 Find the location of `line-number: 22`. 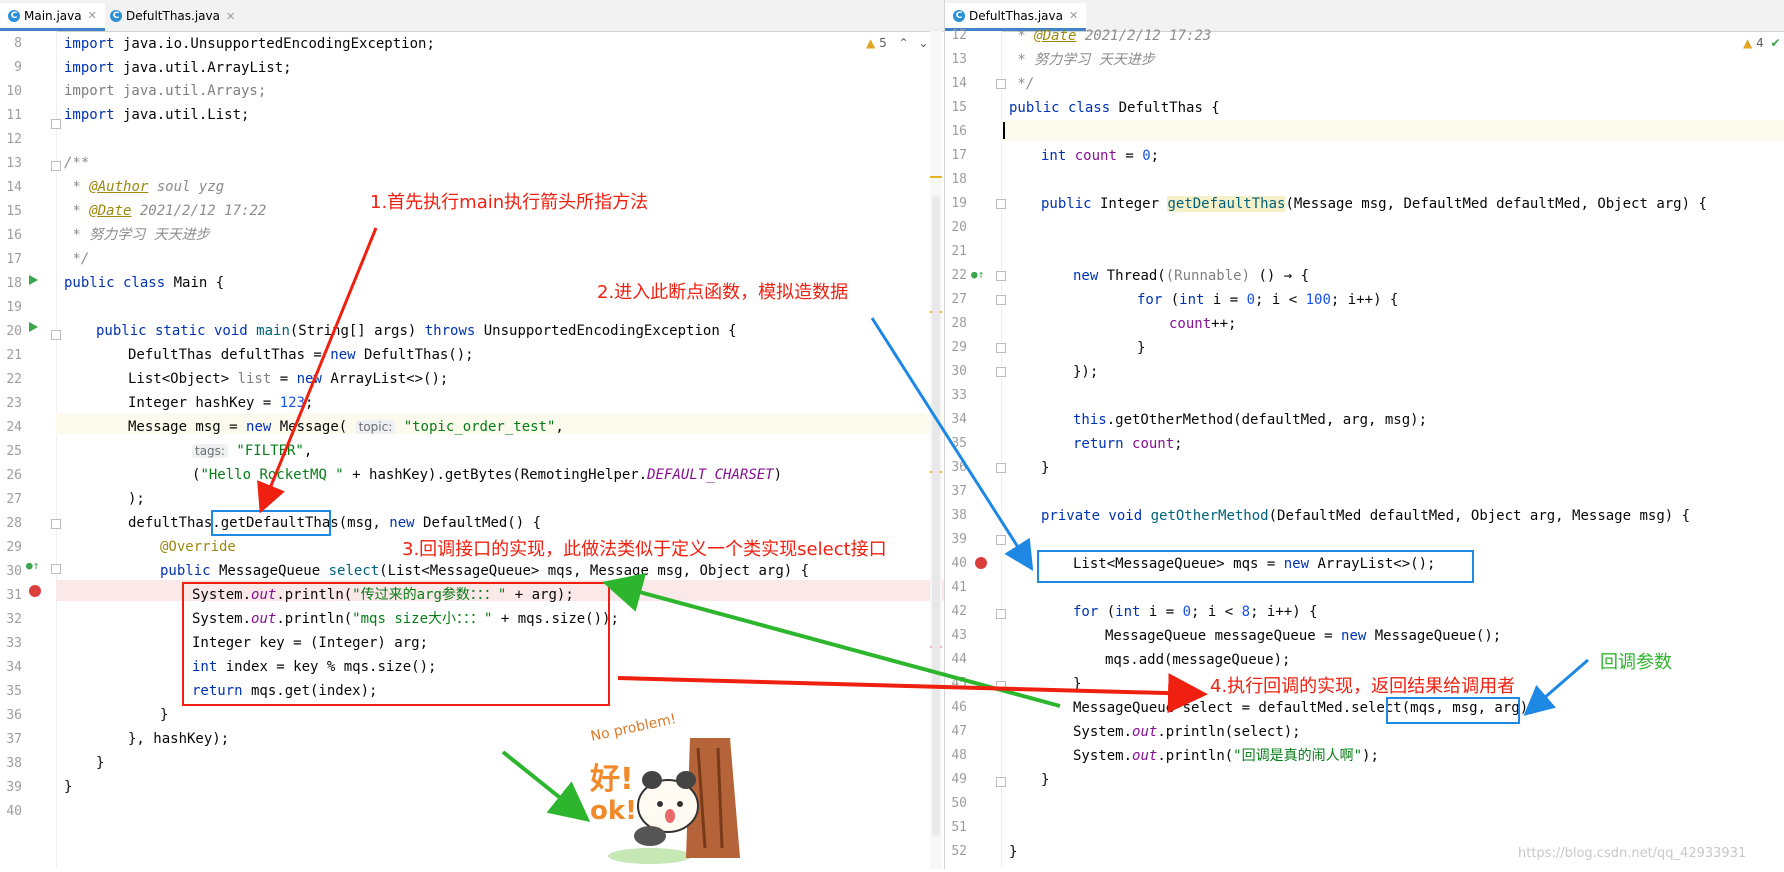

line-number: 22 is located at coordinates (14, 379).